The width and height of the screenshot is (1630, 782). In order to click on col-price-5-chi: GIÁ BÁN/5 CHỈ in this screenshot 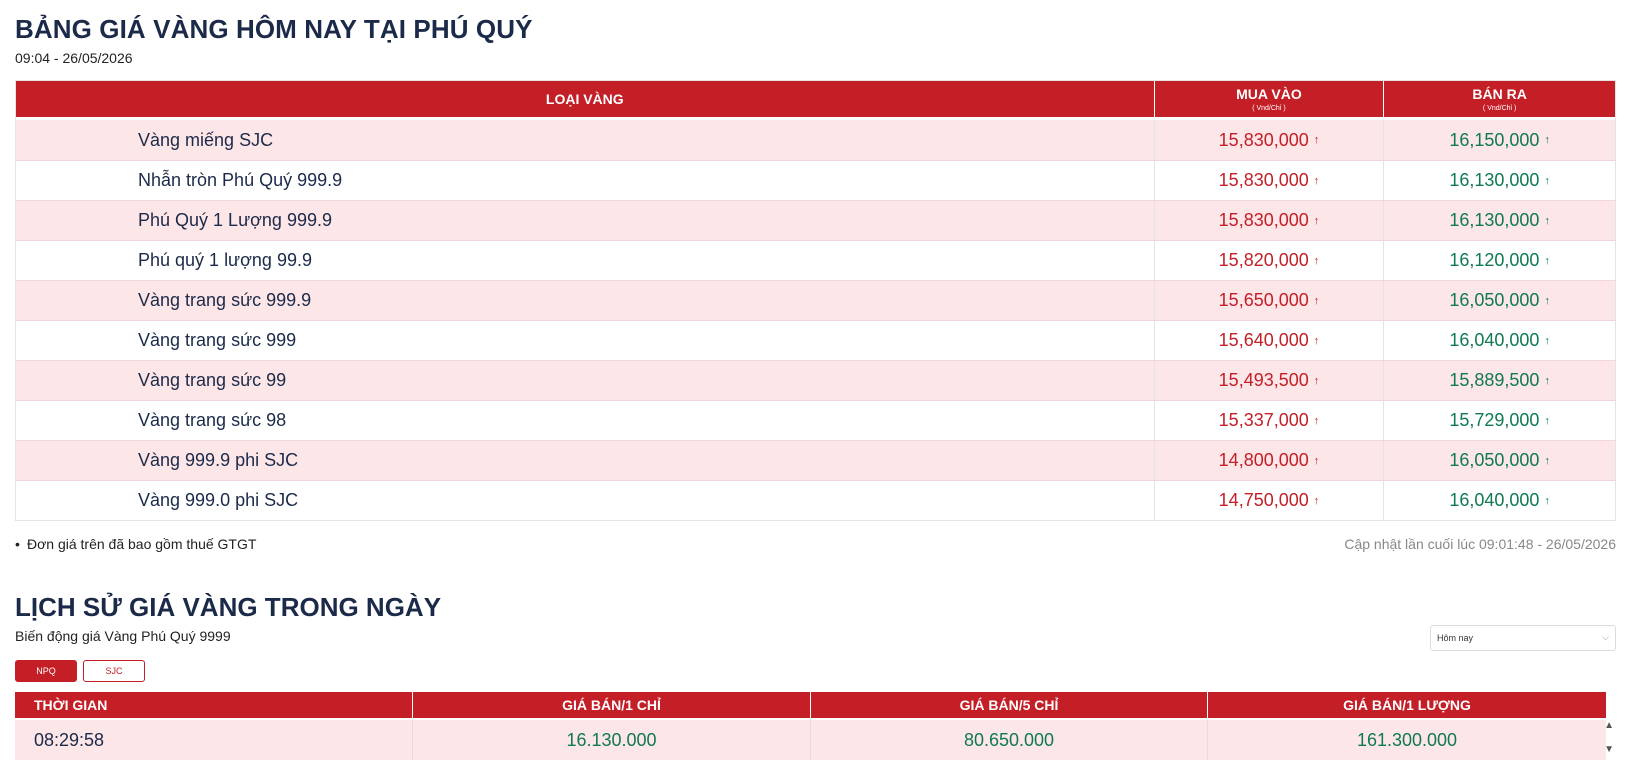, I will do `click(1009, 705)`.